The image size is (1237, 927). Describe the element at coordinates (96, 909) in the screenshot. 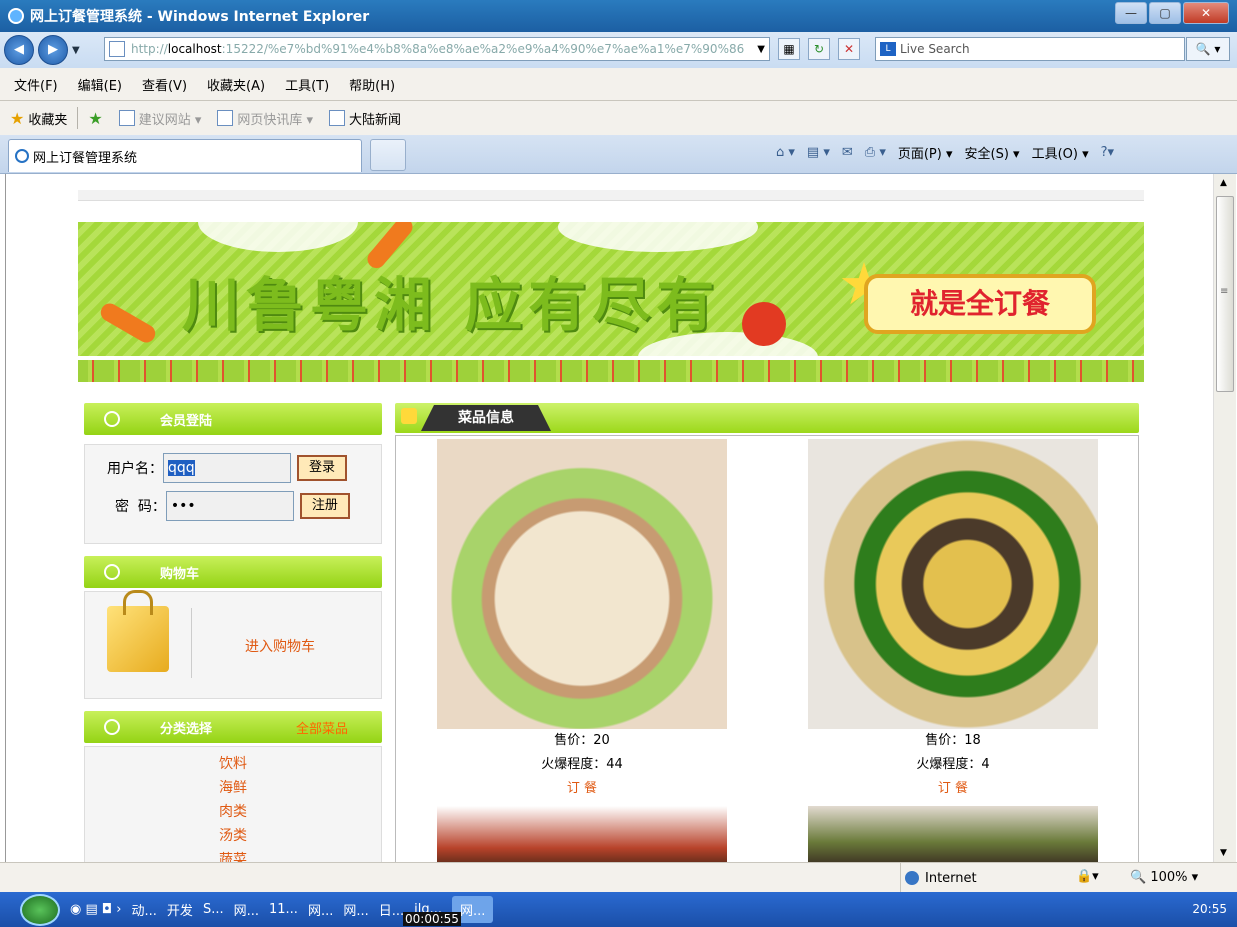

I see `quicklaunch-icon: ◉ ▤ ◘ ›` at that location.